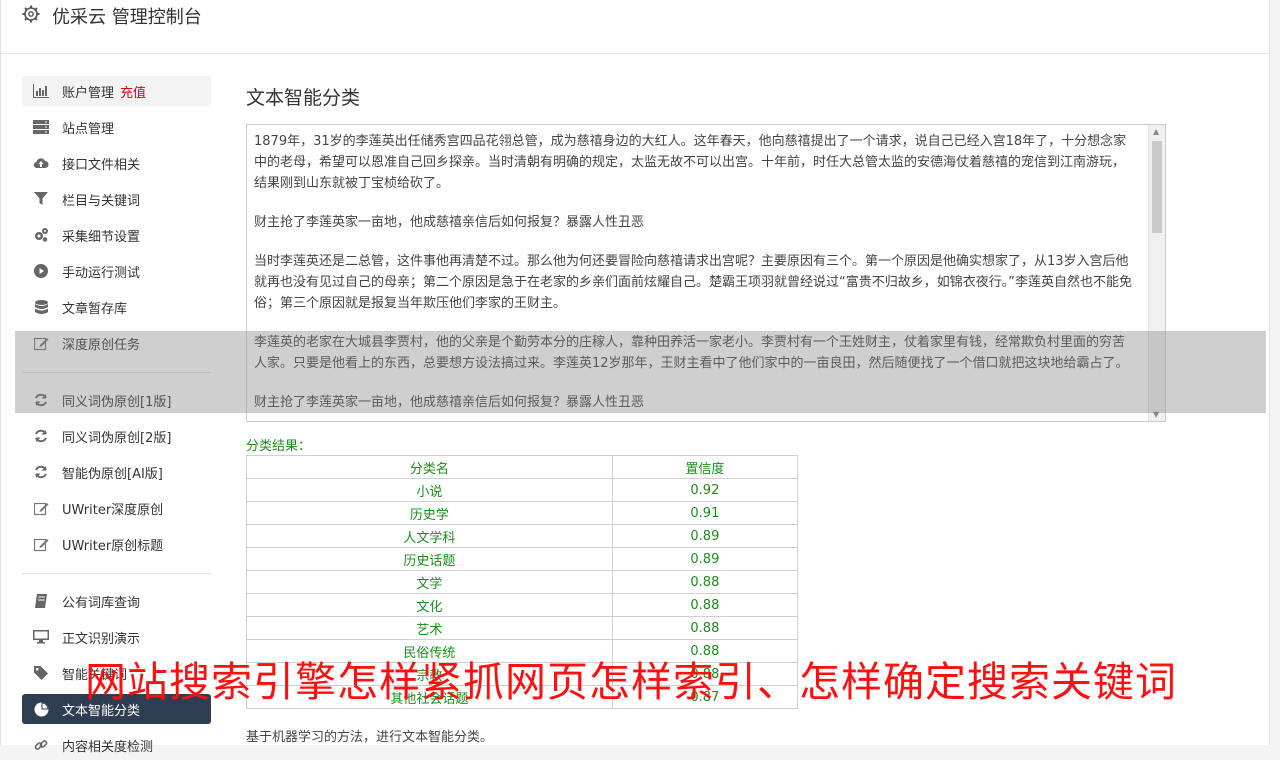  I want to click on confidence-cell: 0.91, so click(705, 513).